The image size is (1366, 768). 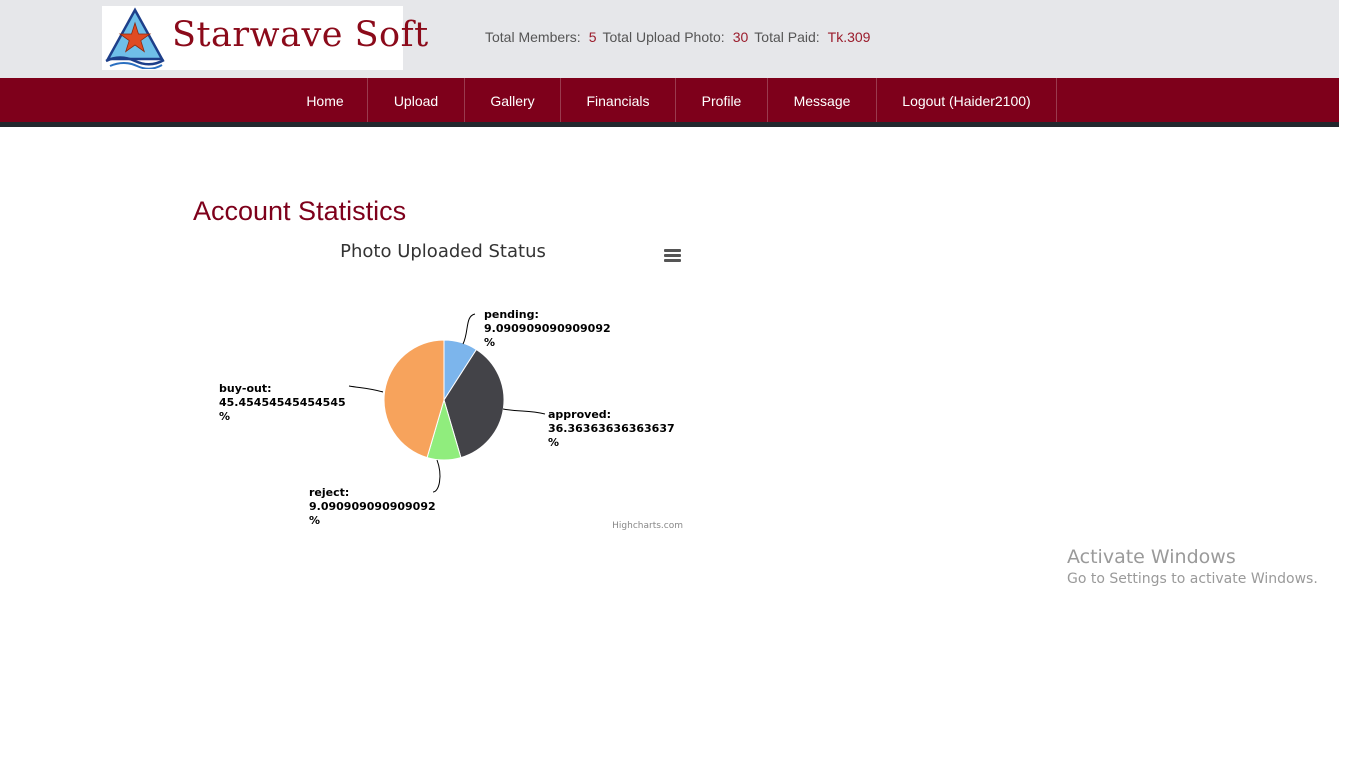 I want to click on data-label-buy-out: buy-out: 45.45454545454545%, so click(x=282, y=402).